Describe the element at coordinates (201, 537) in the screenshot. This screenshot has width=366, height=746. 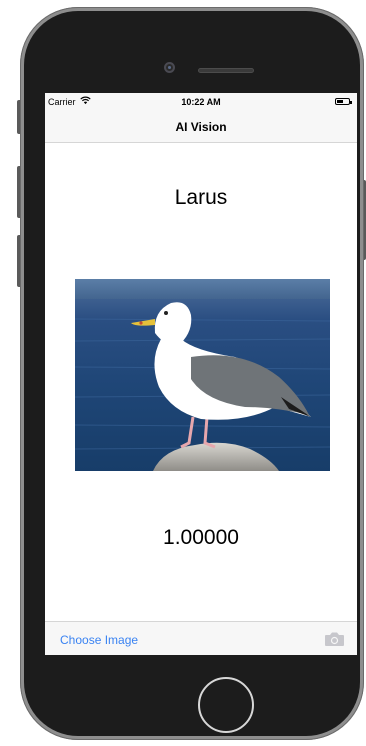
I see `confidence-score: 1.00000` at that location.